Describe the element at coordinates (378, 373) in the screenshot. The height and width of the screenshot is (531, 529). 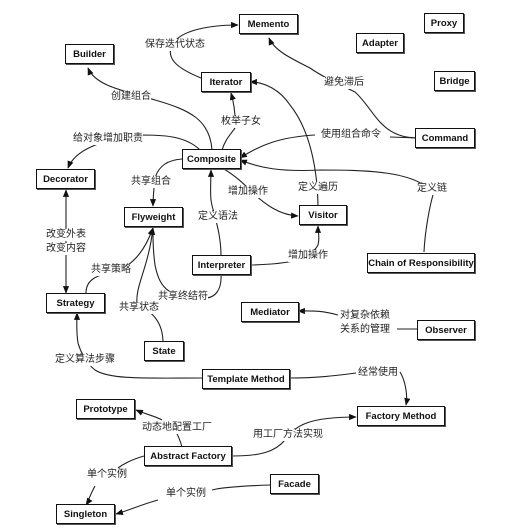
I see `label-template-factory: 经常使用` at that location.